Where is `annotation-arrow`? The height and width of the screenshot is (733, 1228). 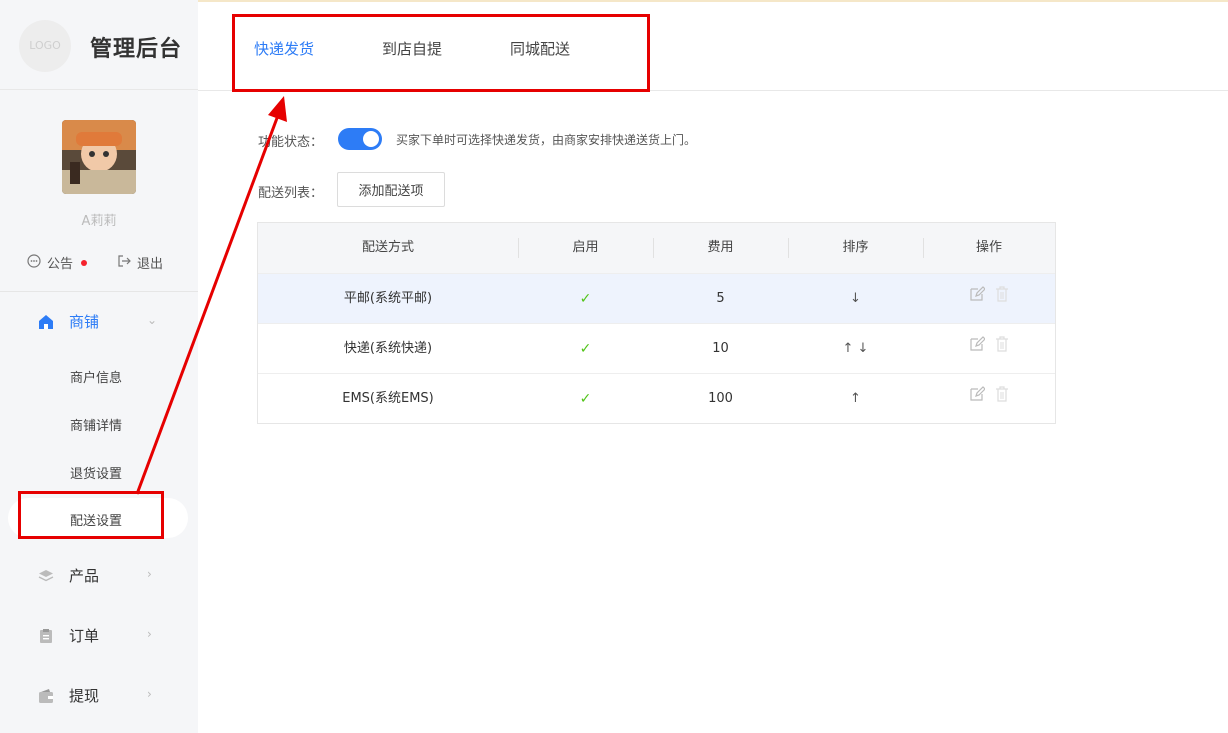 annotation-arrow is located at coordinates (211, 295).